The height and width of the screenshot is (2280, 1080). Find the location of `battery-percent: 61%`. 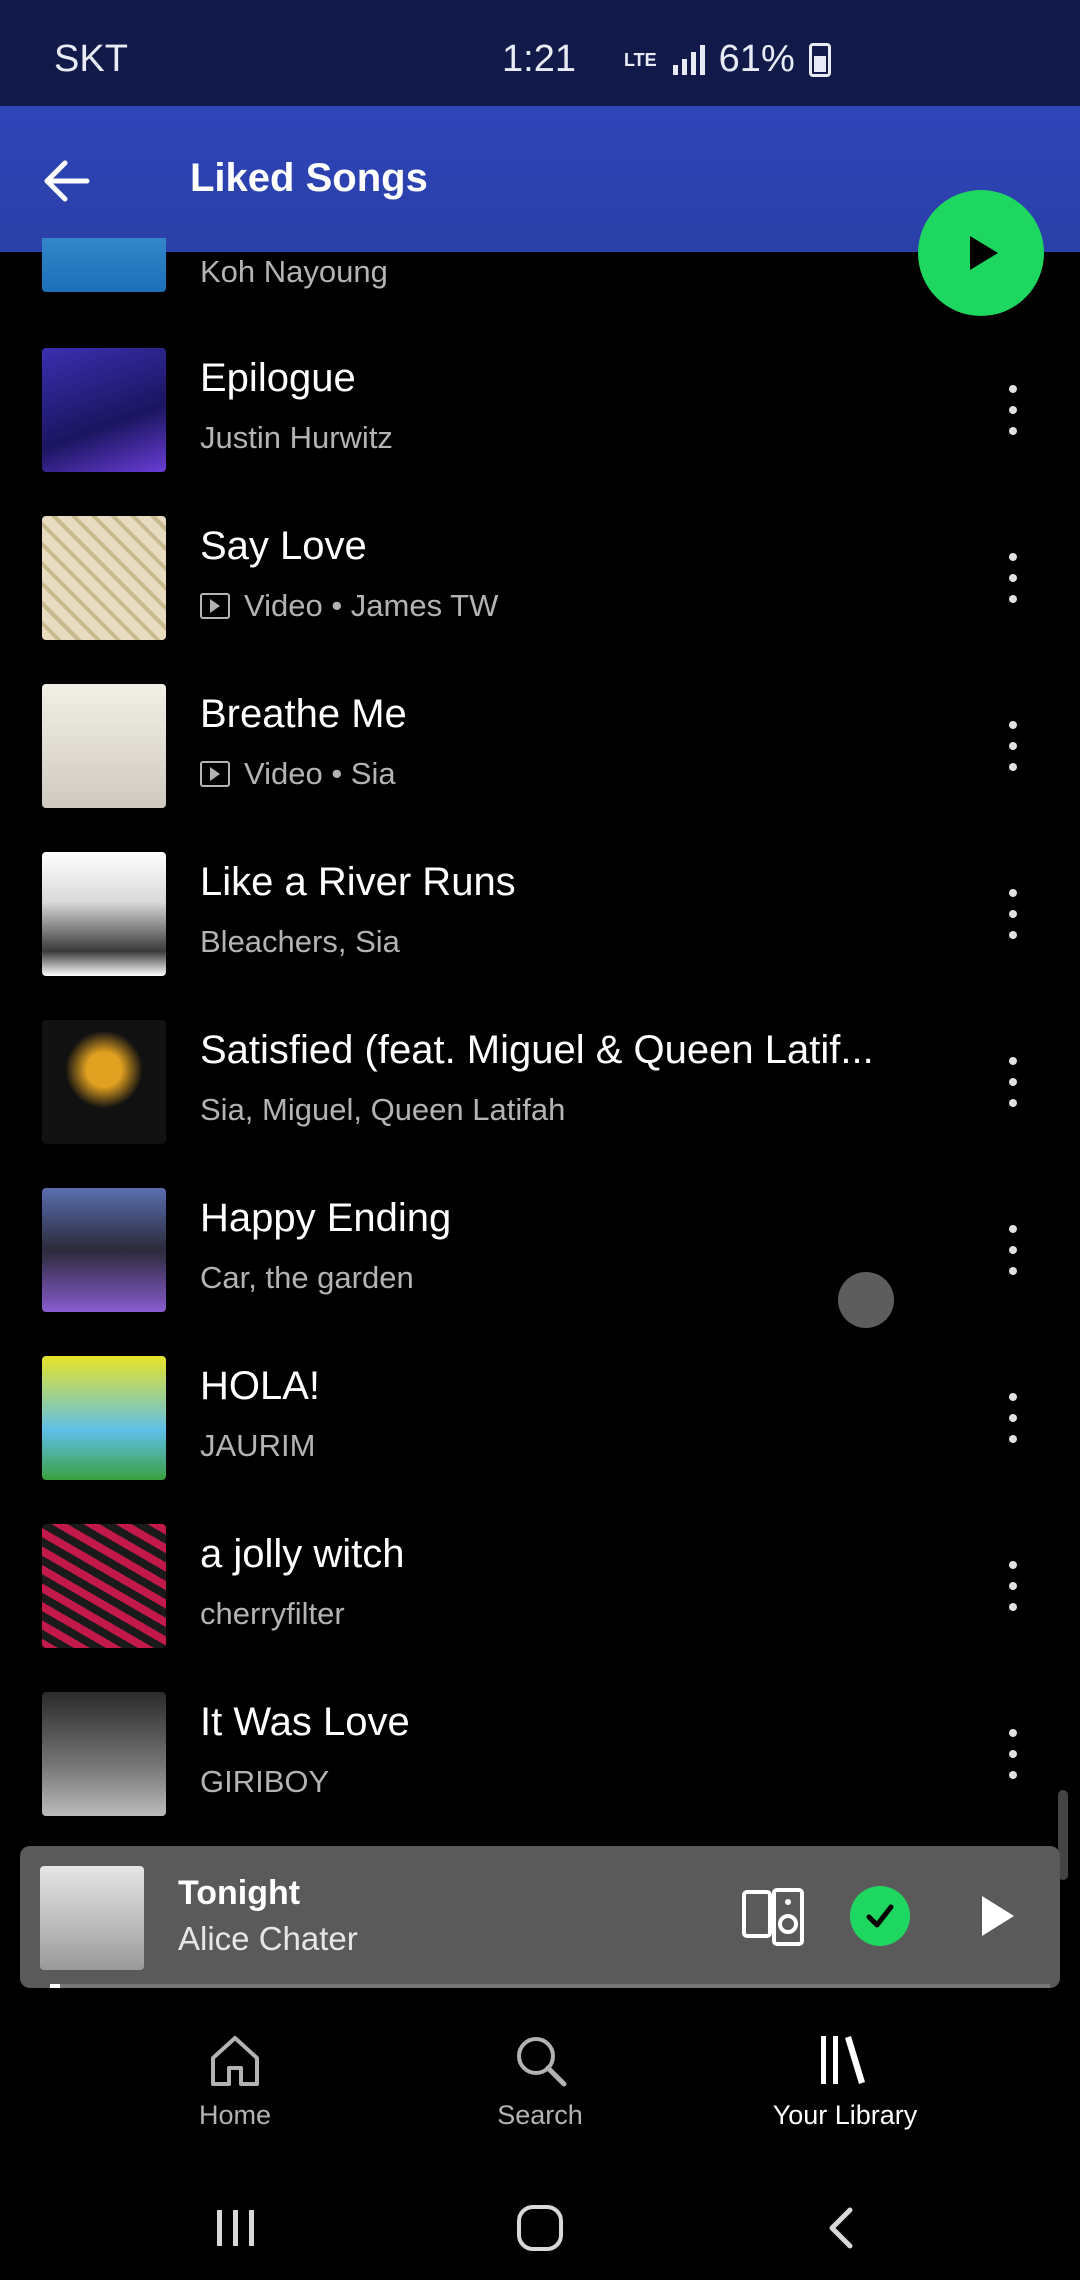

battery-percent: 61% is located at coordinates (756, 59).